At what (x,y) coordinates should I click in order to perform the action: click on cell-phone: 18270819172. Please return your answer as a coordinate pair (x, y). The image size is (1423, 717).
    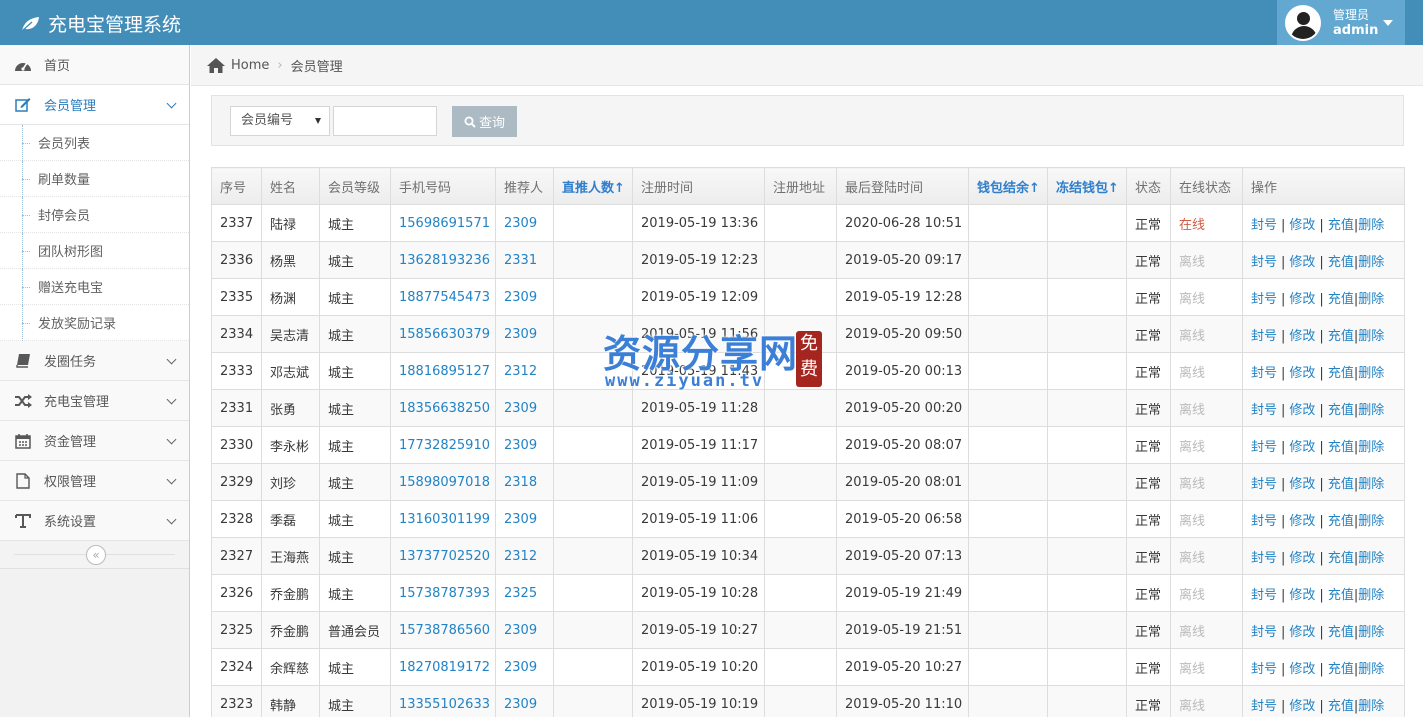
    Looking at the image, I should click on (443, 667).